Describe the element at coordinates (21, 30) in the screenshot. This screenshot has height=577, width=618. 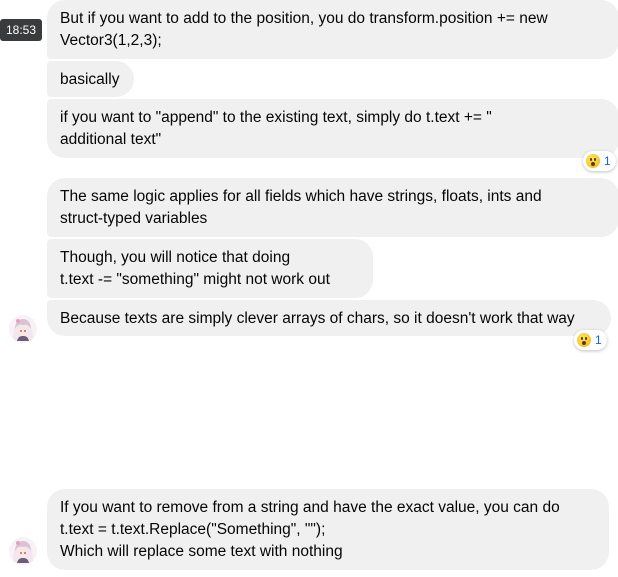
I see `message-timestamp: 18:53` at that location.